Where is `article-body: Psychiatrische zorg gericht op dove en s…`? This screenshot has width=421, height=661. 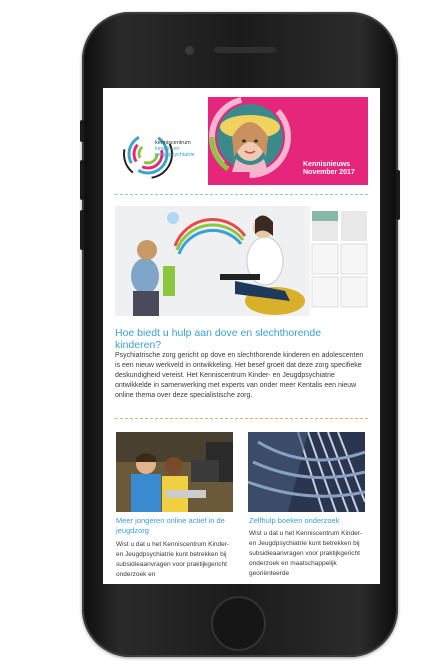 article-body: Psychiatrische zorg gericht op dove en s… is located at coordinates (239, 375).